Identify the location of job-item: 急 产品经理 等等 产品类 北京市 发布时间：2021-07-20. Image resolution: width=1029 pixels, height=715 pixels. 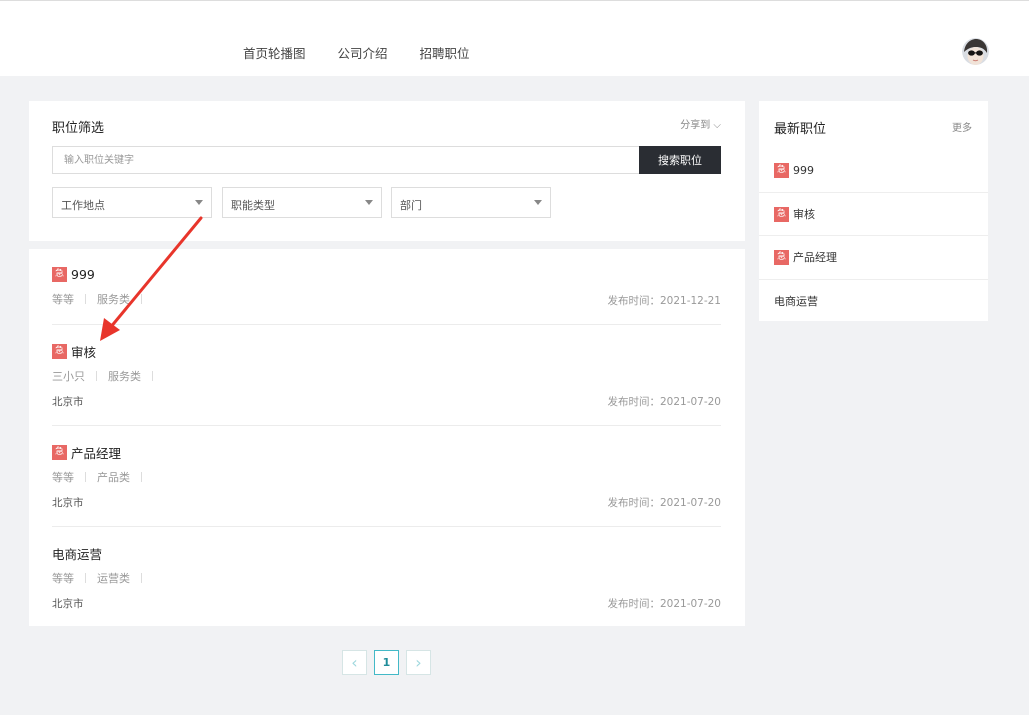
(386, 476).